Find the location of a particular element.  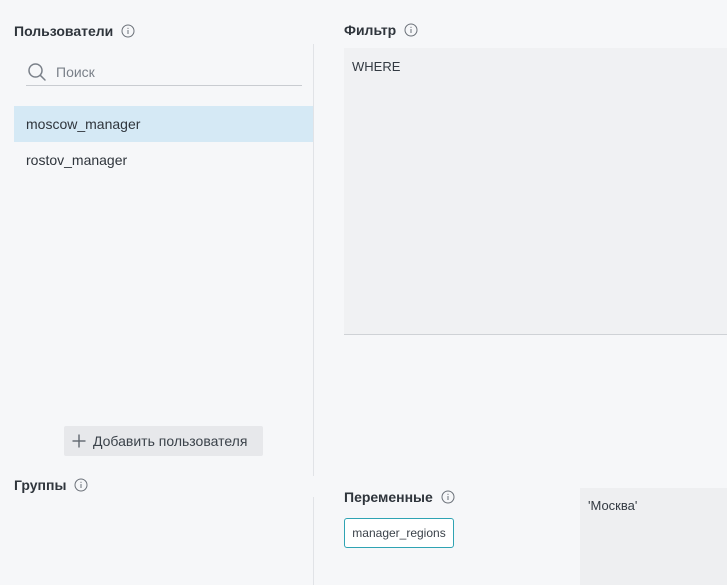

filter-text: WHERE is located at coordinates (376, 66).